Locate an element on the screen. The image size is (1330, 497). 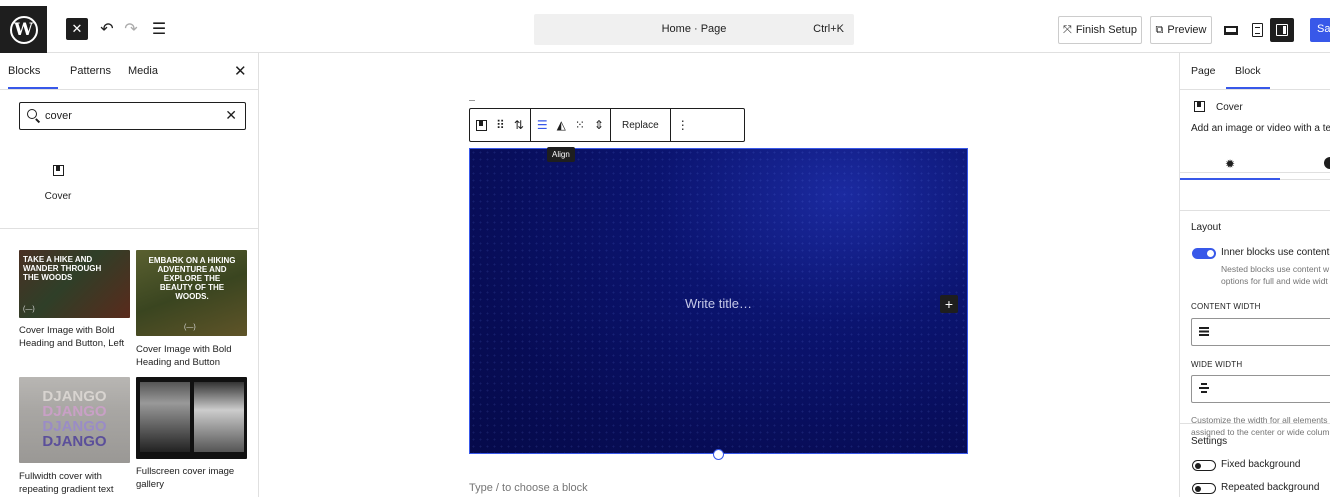
pattern-thumb-button: (—) is located at coordinates (29, 309).